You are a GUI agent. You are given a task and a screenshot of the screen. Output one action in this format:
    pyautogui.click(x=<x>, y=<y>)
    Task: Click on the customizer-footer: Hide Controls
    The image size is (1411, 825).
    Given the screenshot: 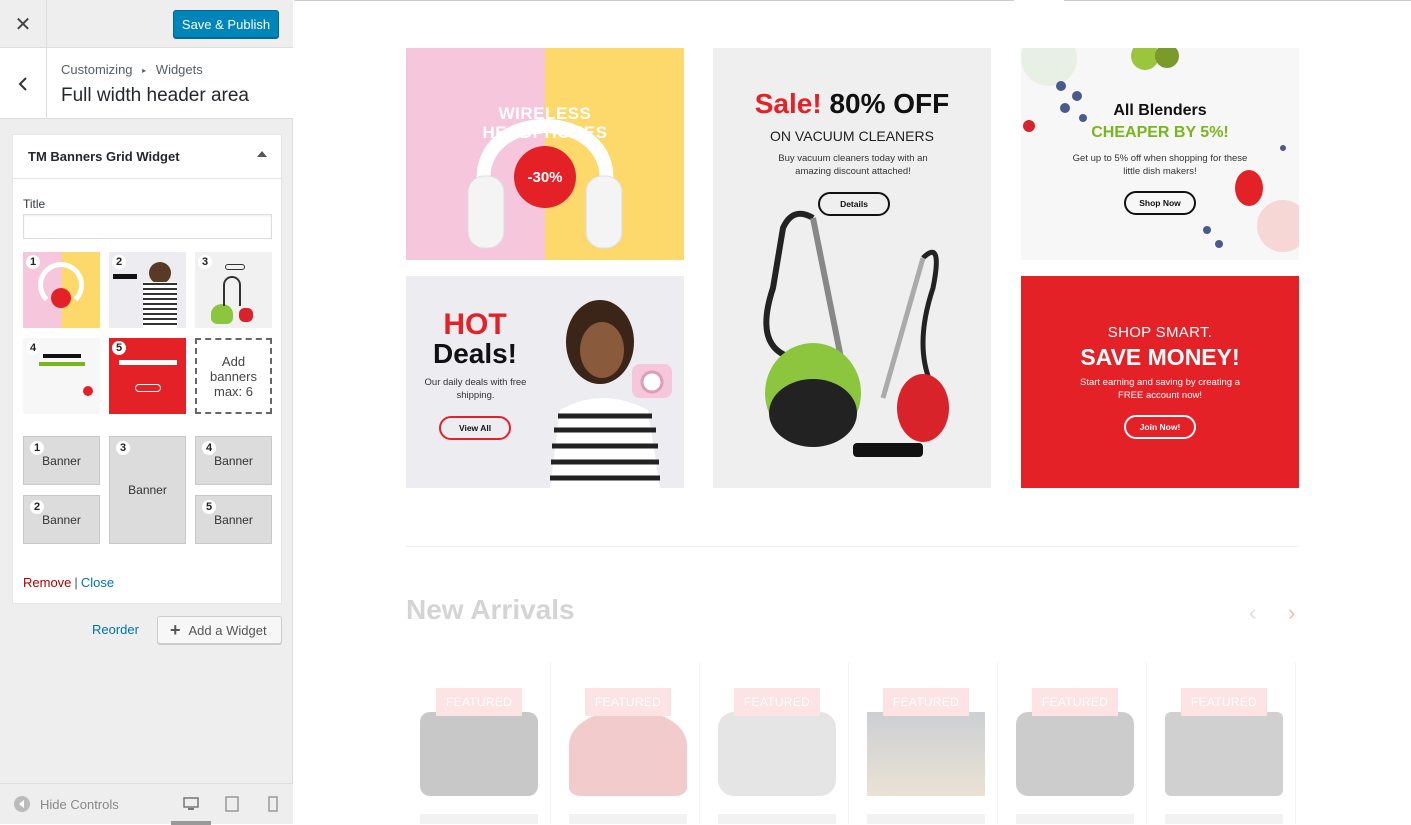 What is the action you would take?
    pyautogui.click(x=146, y=804)
    